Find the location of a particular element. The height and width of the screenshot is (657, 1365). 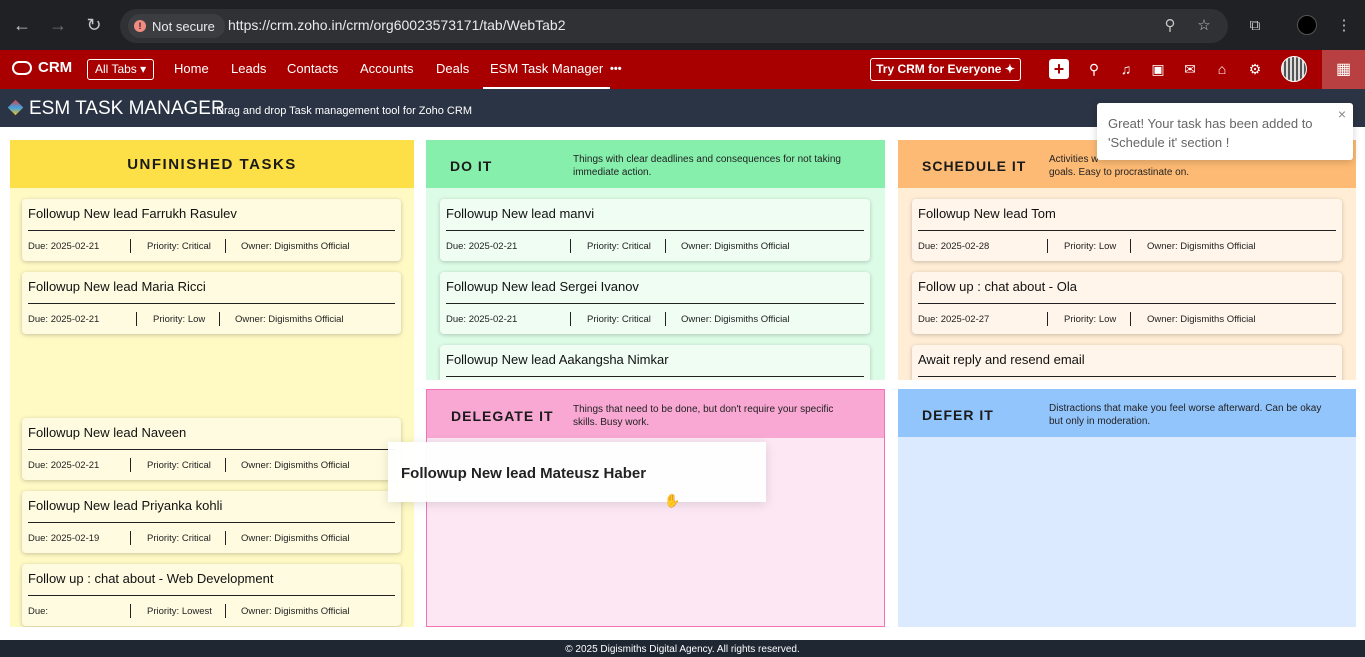

bell-icon: ♫ is located at coordinates (1126, 69).